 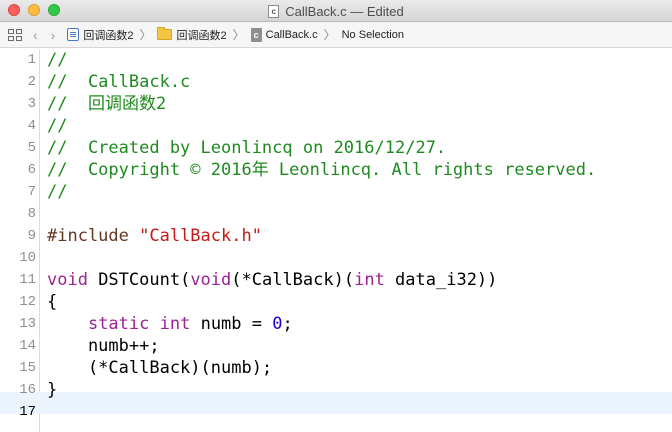 What do you see at coordinates (53, 35) in the screenshot?
I see `forward-arrow-icon: ›` at bounding box center [53, 35].